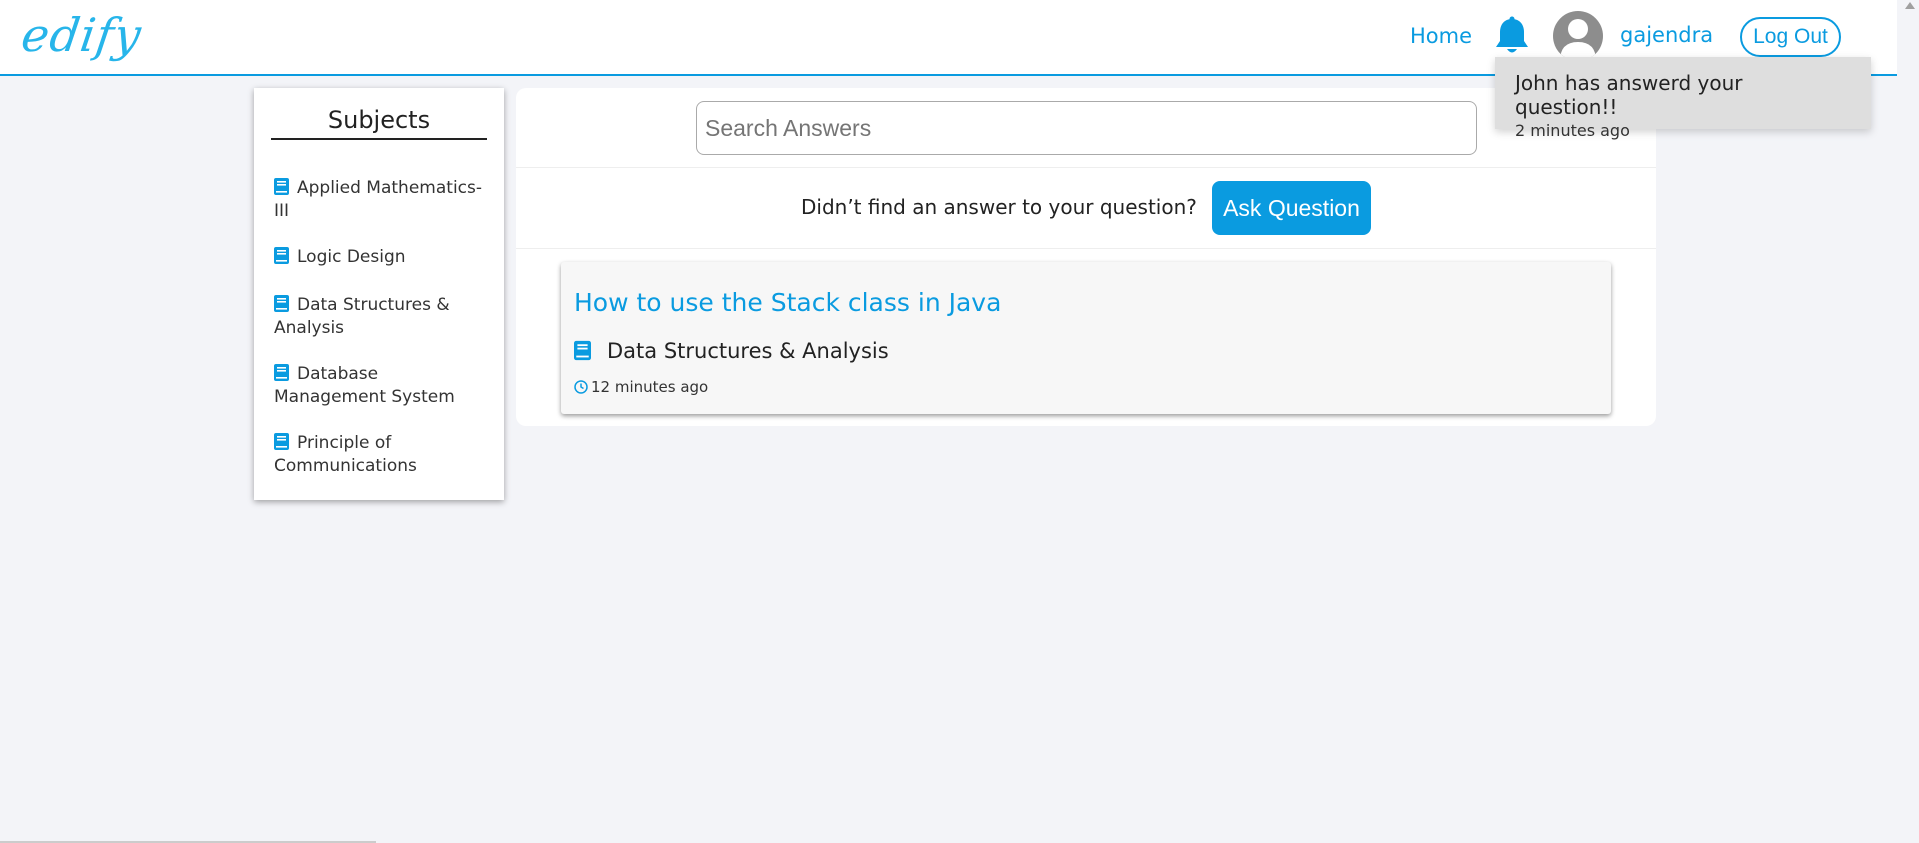 This screenshot has height=843, width=1919. I want to click on question-subject-label: Data Structures & Analysis, so click(748, 351).